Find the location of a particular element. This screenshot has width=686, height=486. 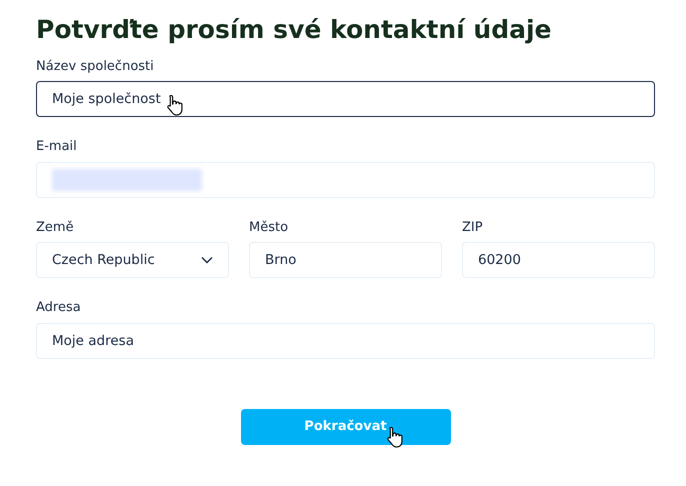

input-field is located at coordinates (345, 180).